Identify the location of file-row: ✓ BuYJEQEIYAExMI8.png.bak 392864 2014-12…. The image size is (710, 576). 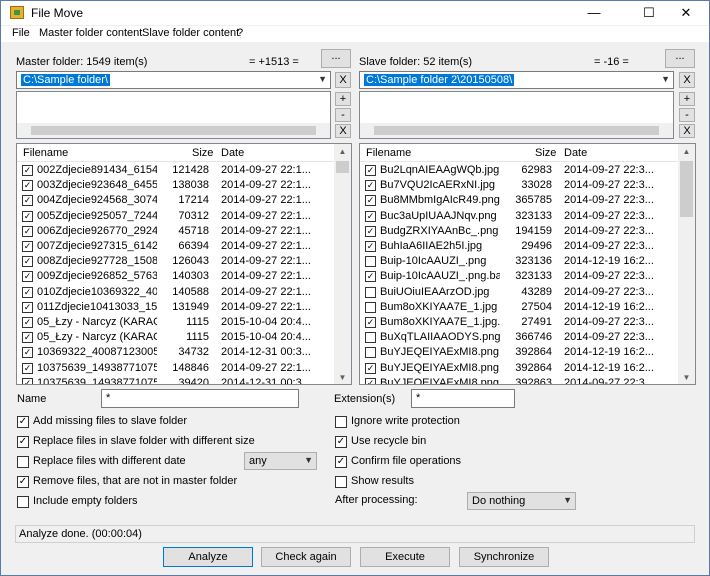
(520, 368).